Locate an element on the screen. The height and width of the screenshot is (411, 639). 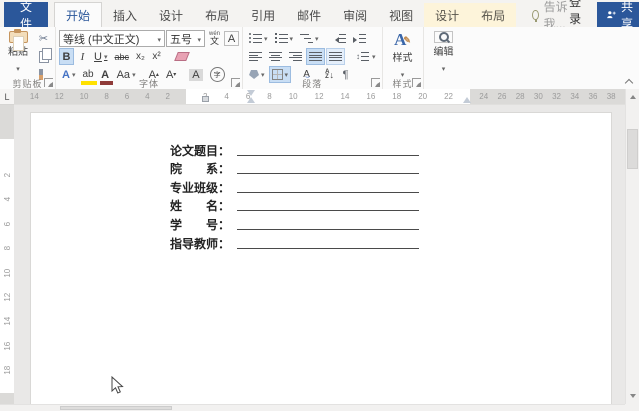
vruler-numbers: 2 4 6 8 10 12 14 16 18 is located at coordinates (7, 273).